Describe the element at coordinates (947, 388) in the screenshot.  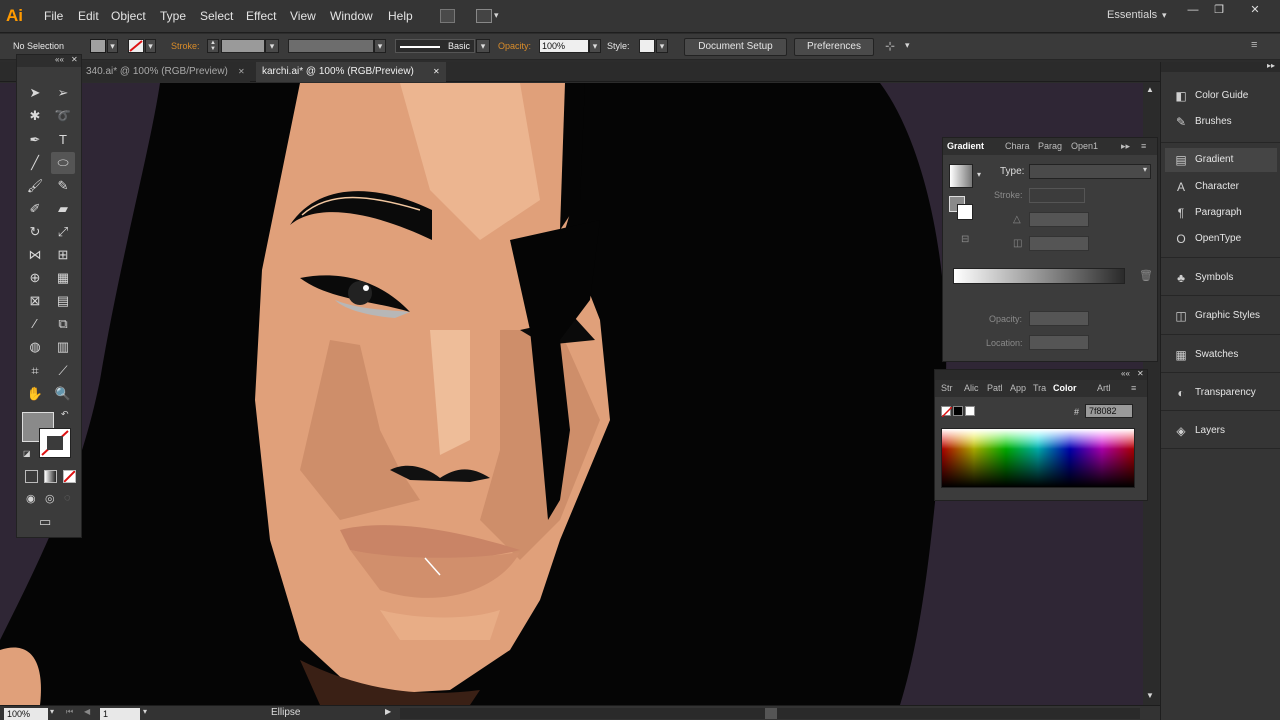
I see `tab-stroke: Str` at that location.